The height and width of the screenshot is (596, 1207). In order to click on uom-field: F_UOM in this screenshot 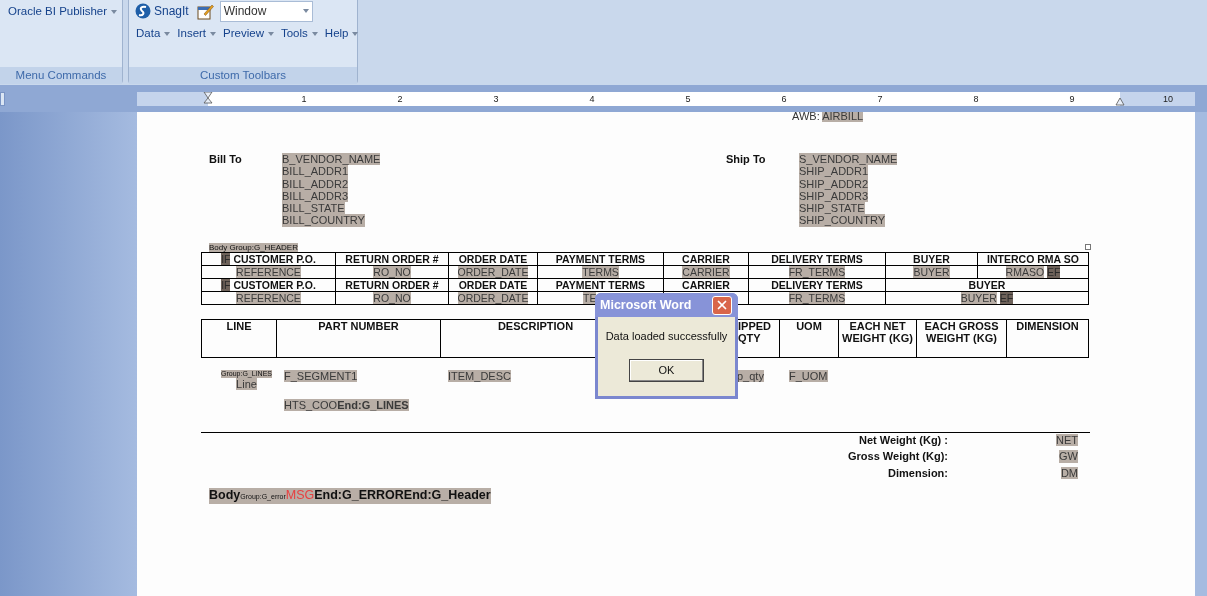, I will do `click(808, 375)`.